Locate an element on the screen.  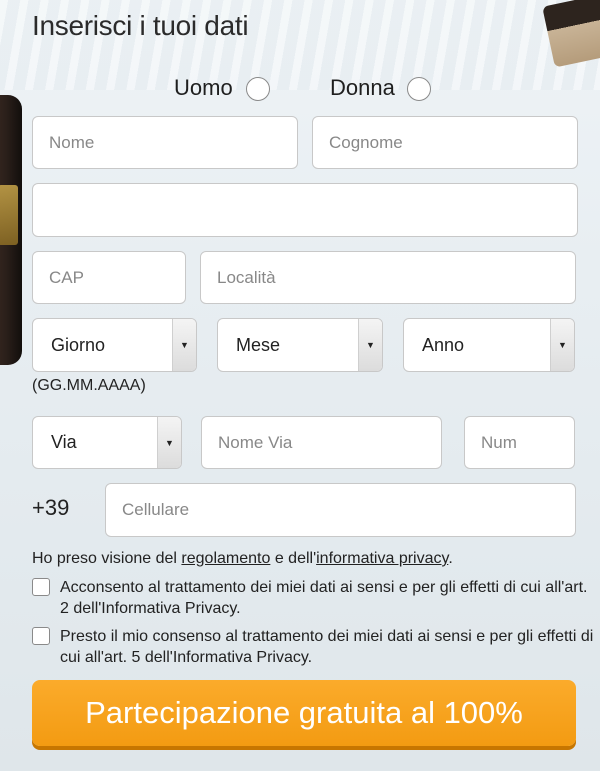
via-type-value: Via is located at coordinates (64, 442).